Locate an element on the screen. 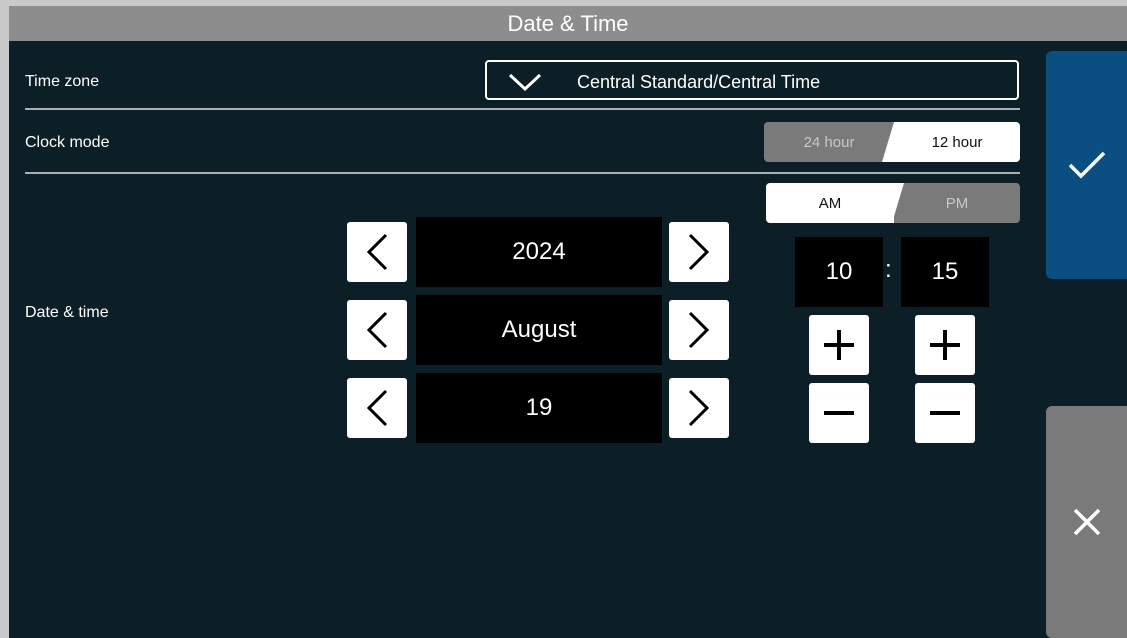 Image resolution: width=1127 pixels, height=638 pixels. month-decrement-button is located at coordinates (377, 330).